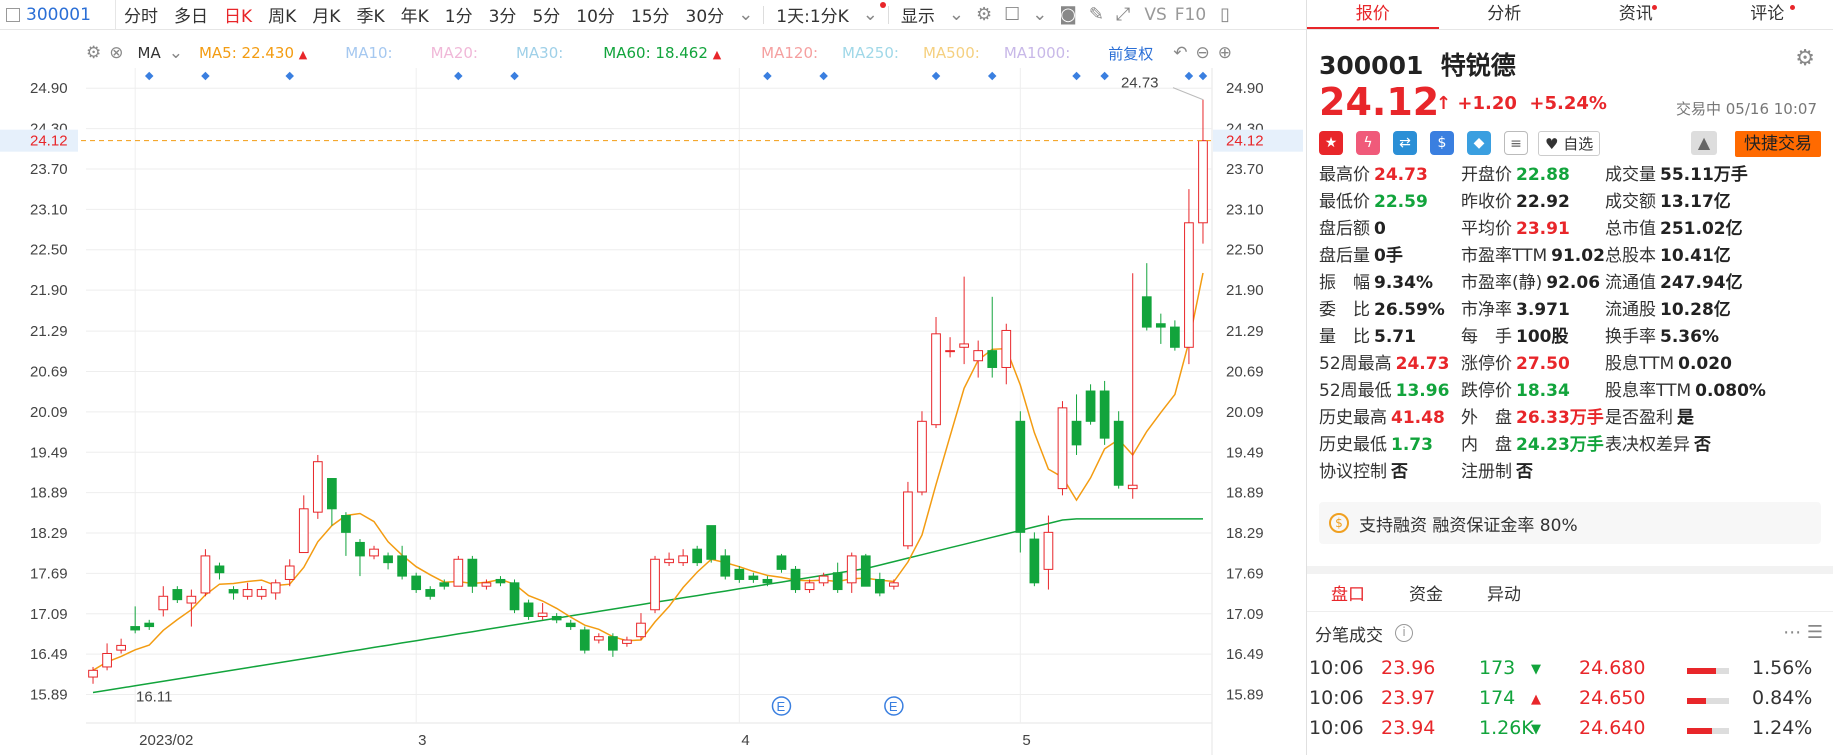 This screenshot has width=1833, height=755. What do you see at coordinates (1190, 15) in the screenshot?
I see `f10-button: F10` at bounding box center [1190, 15].